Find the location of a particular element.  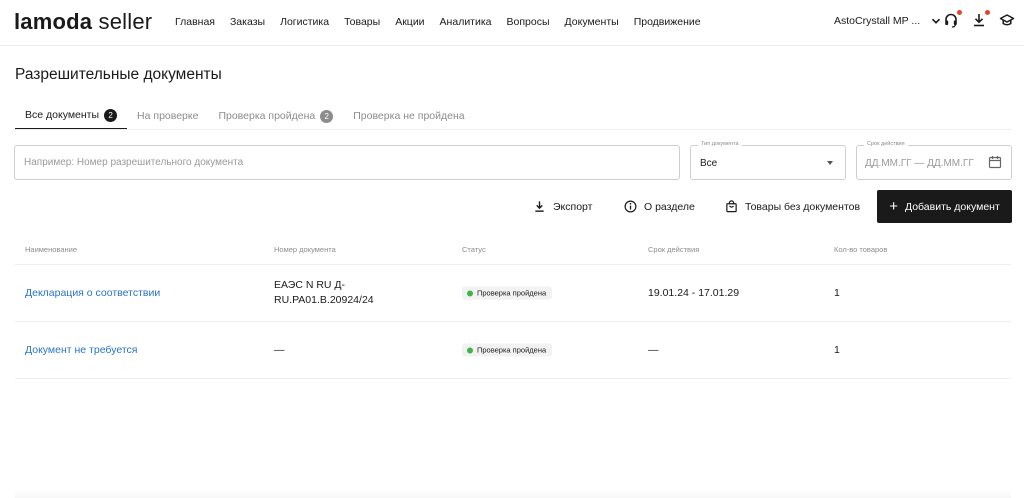

validity-period-field: Срок действия ДД.ММ.ГГ — ДД.ММ.ГГ is located at coordinates (934, 160).